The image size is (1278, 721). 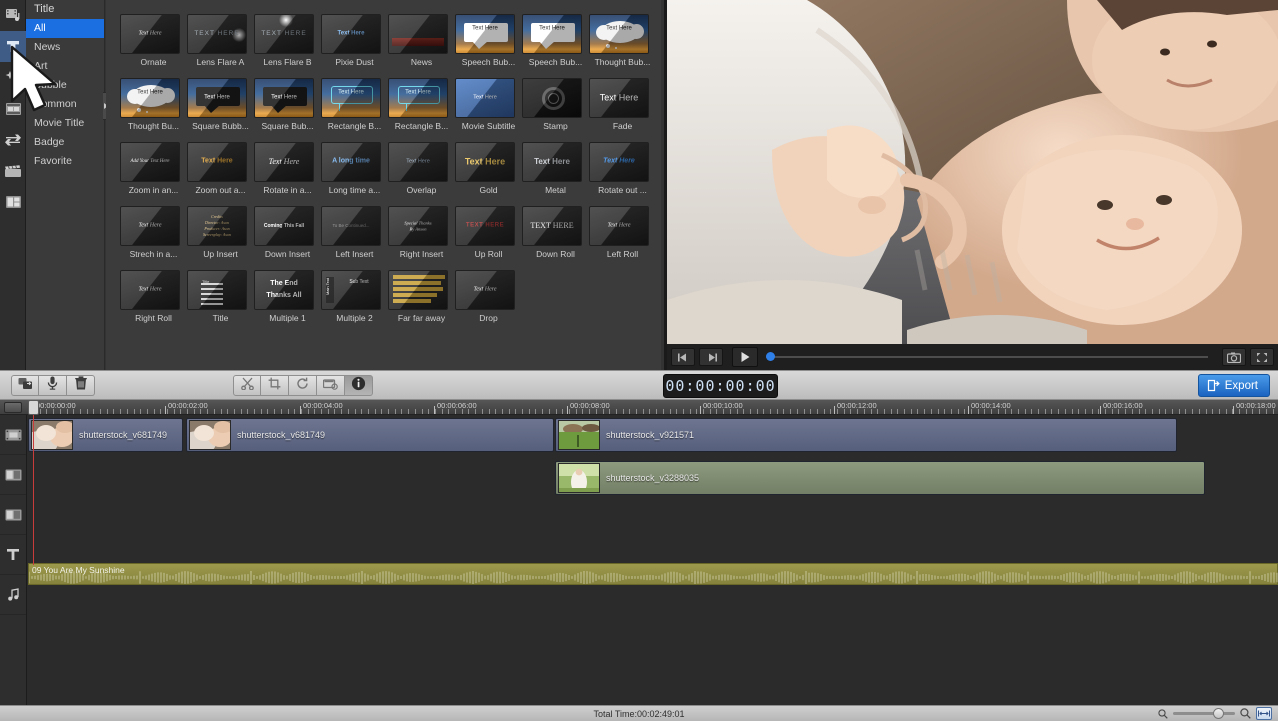 I want to click on template-thumbnail: Main Text Sub Text, so click(x=351, y=290).